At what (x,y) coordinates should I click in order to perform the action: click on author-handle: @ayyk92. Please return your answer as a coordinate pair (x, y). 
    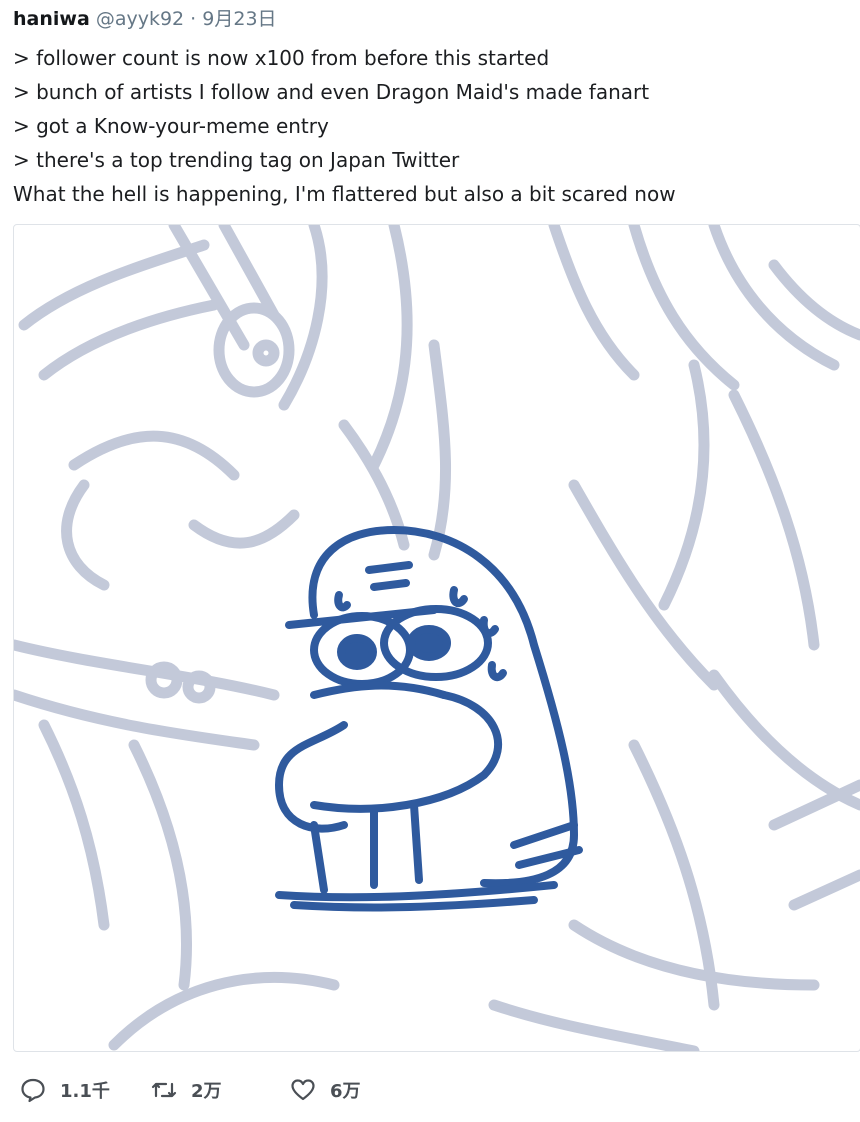
    Looking at the image, I should click on (140, 19).